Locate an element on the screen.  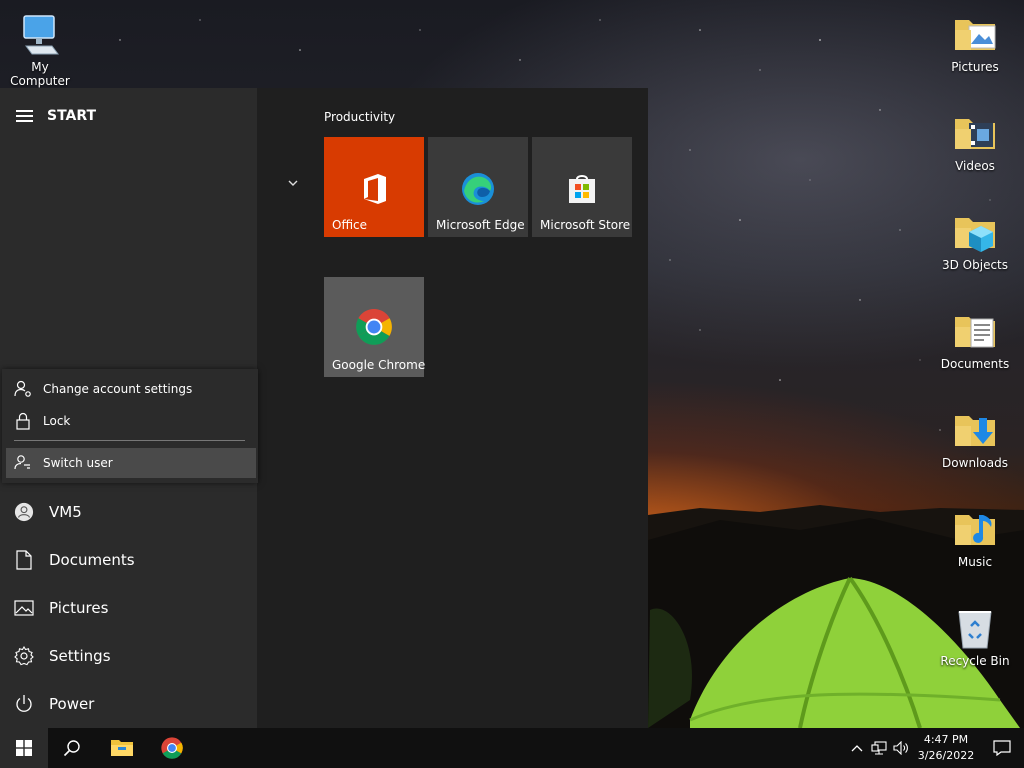
switch-user-item: Switch user is located at coordinates (131, 463).